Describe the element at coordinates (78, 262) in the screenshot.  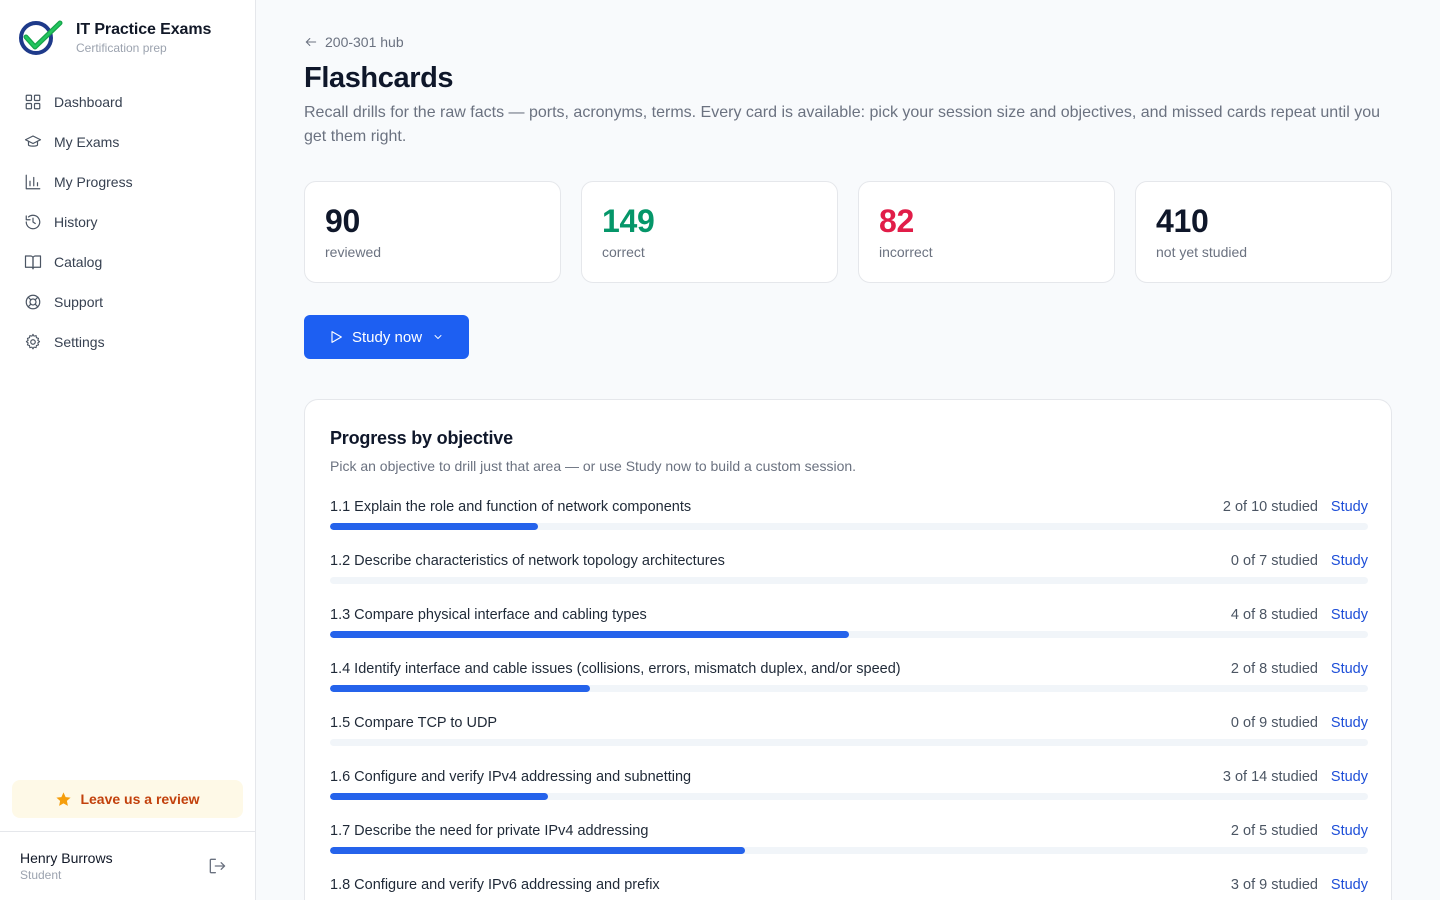
I see `sidebar-item-label: Catalog` at that location.